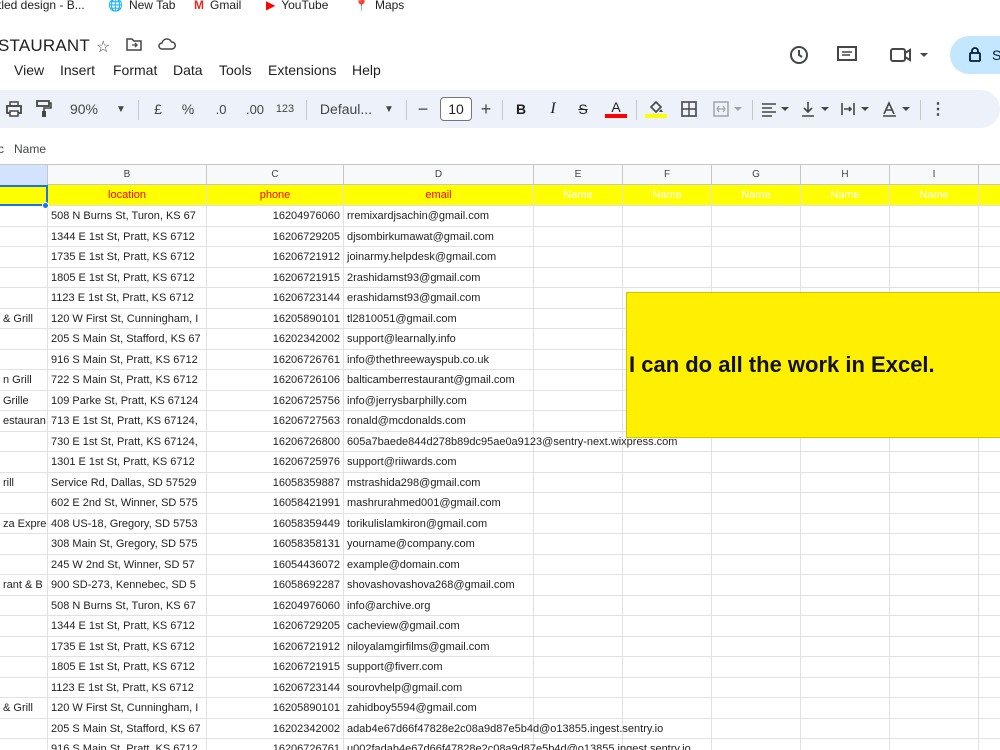  What do you see at coordinates (379, 6) in the screenshot?
I see `bookmark-maps: 📍 Maps` at bounding box center [379, 6].